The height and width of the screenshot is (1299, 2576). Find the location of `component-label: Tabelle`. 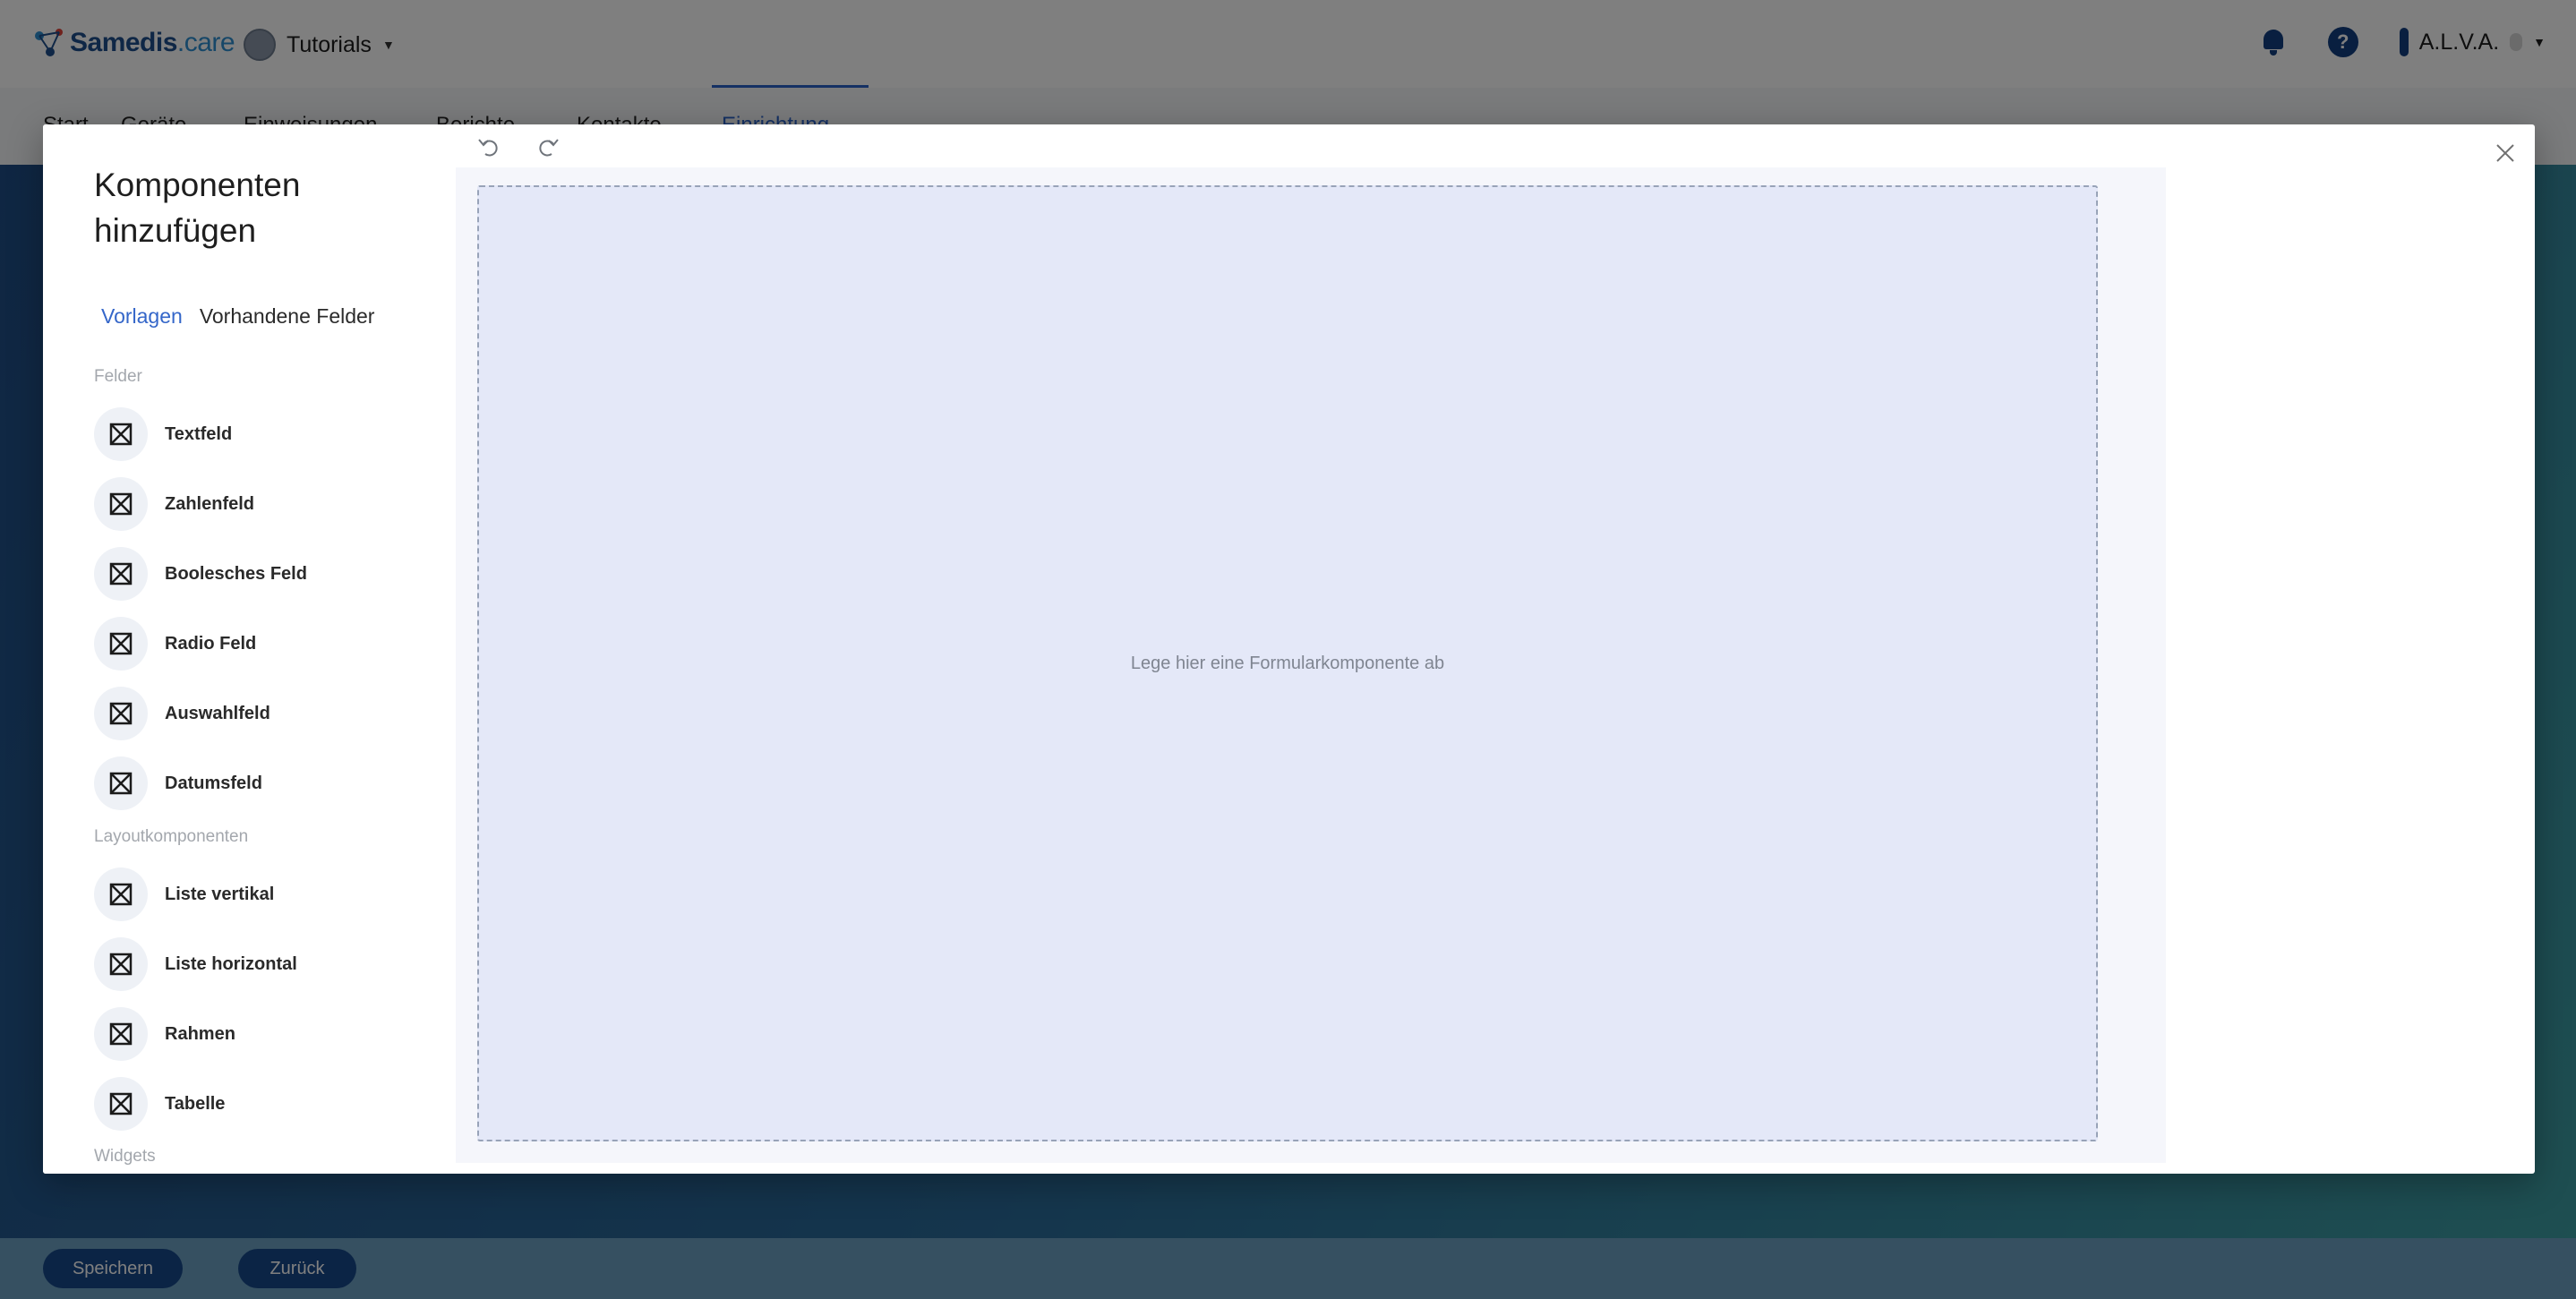

component-label: Tabelle is located at coordinates (195, 1103).